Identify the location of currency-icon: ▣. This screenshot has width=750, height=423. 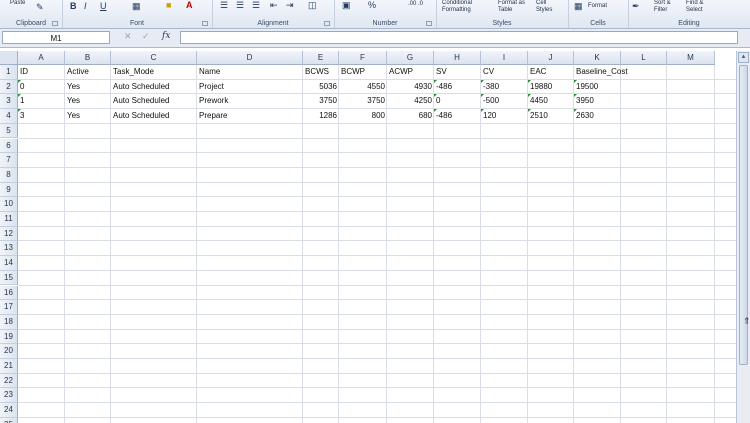
(346, 5).